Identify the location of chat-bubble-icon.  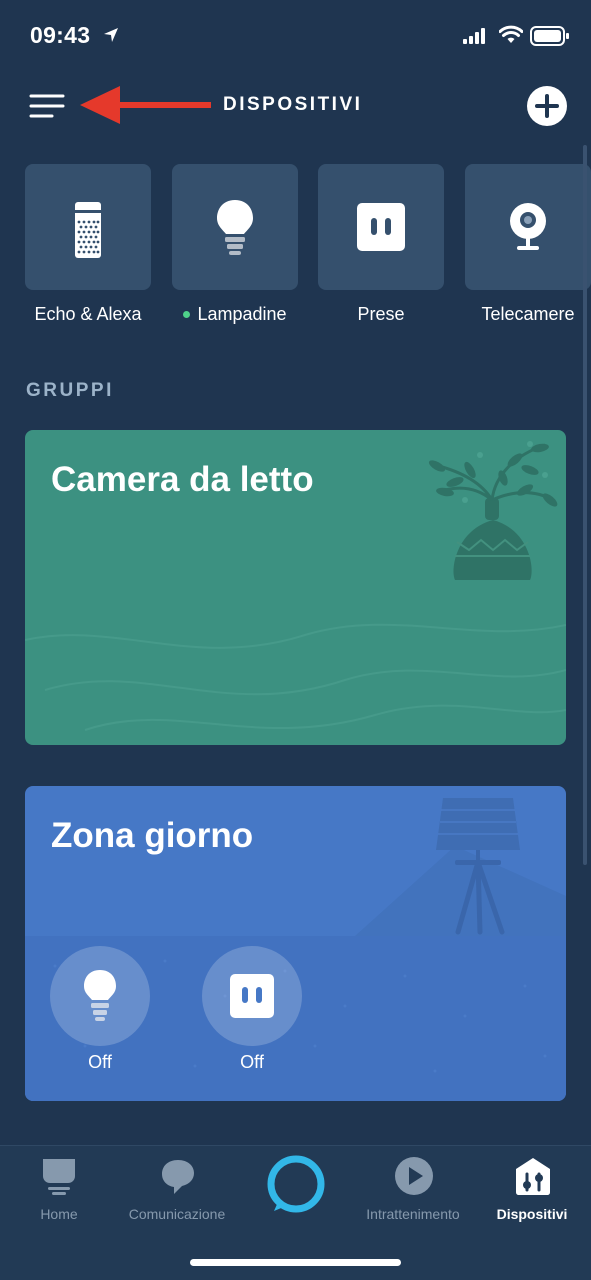
(178, 1177).